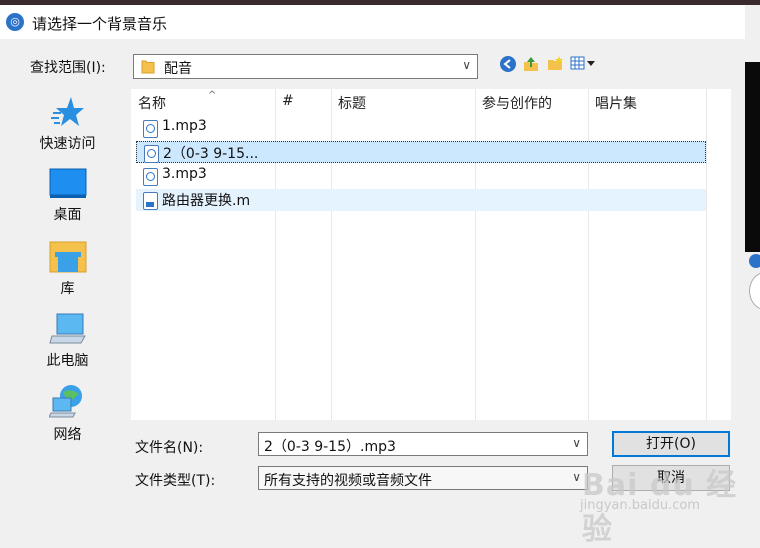 The width and height of the screenshot is (760, 548). Describe the element at coordinates (184, 126) in the screenshot. I see `file-name: 1.mp3` at that location.